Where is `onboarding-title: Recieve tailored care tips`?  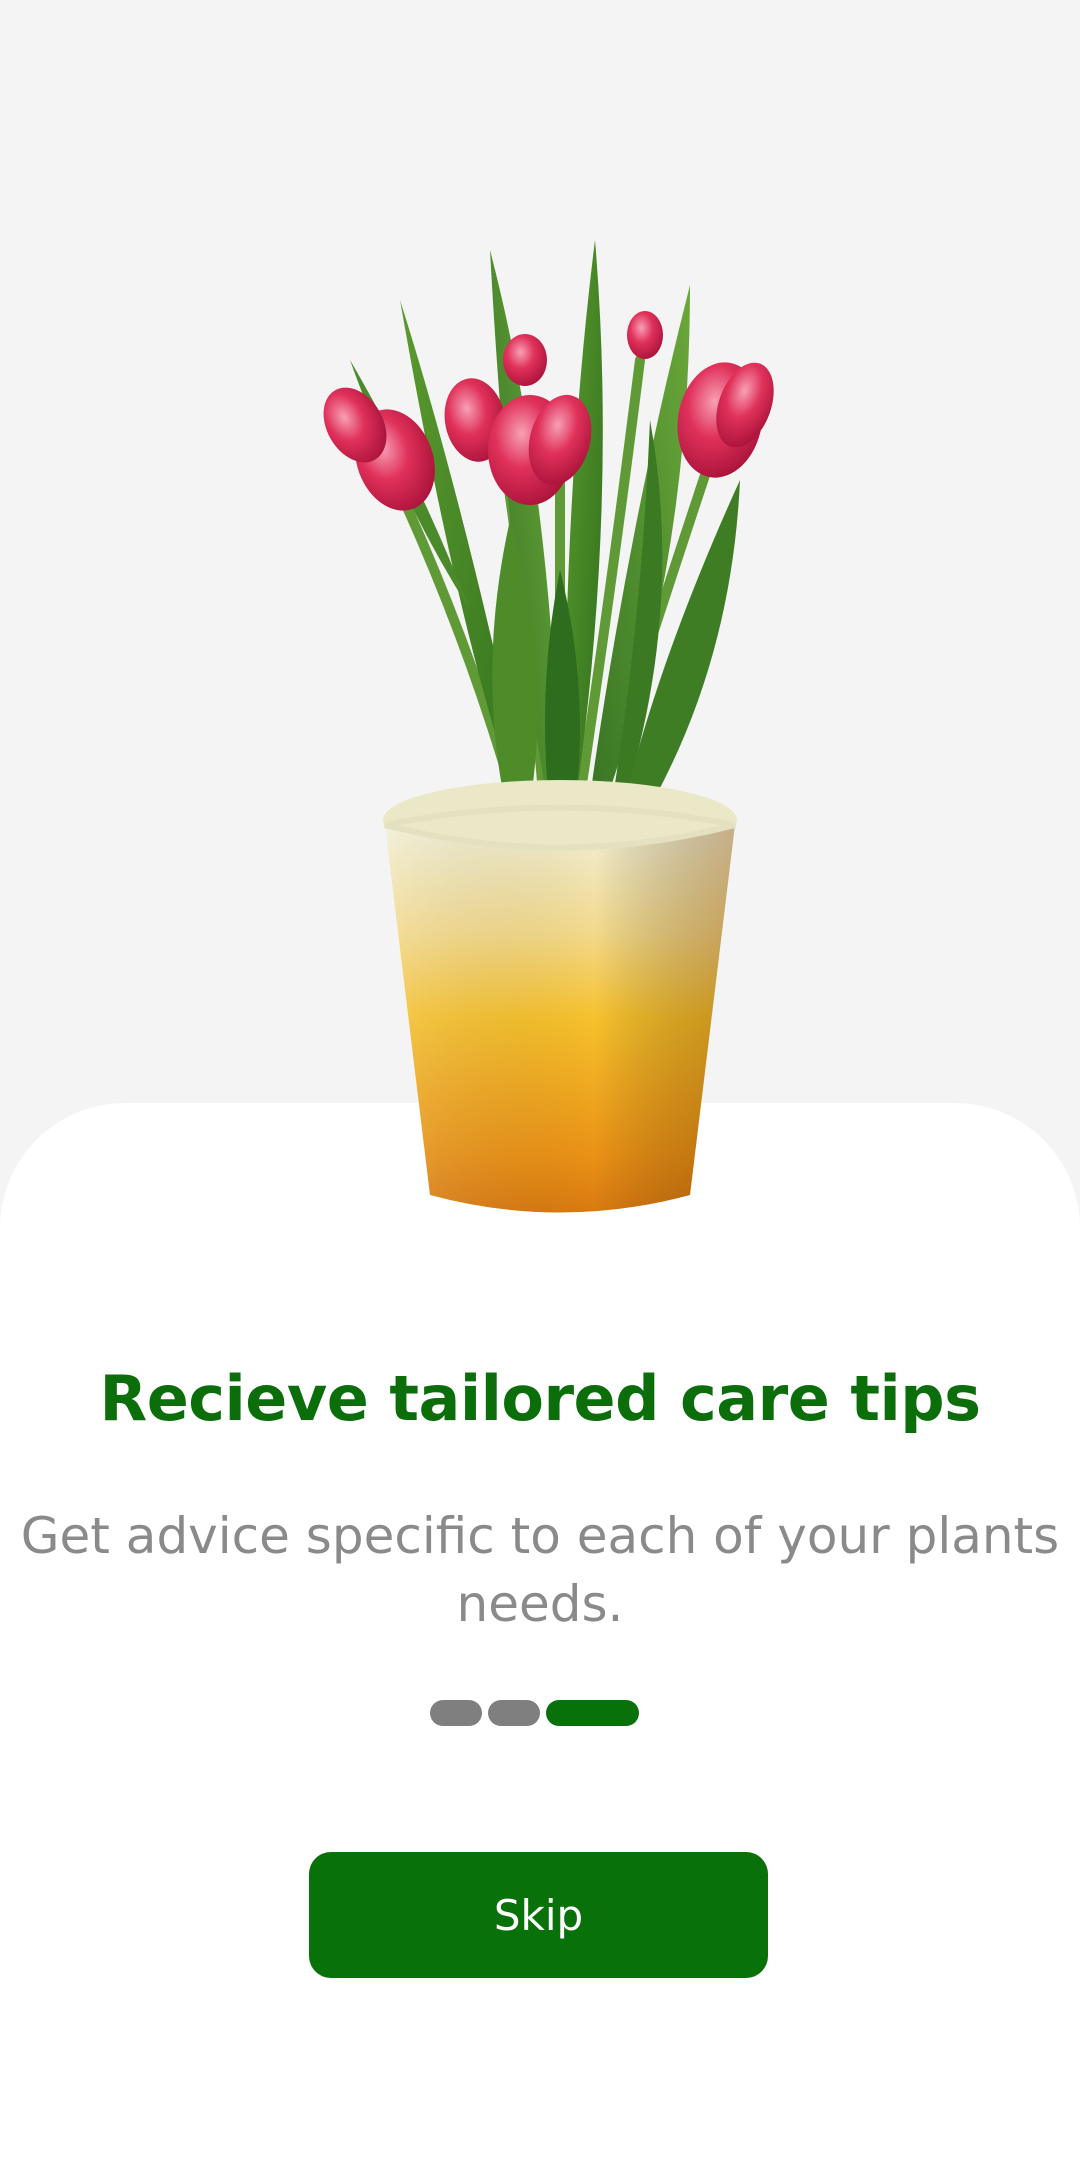
onboarding-title: Recieve tailored care tips is located at coordinates (540, 1398).